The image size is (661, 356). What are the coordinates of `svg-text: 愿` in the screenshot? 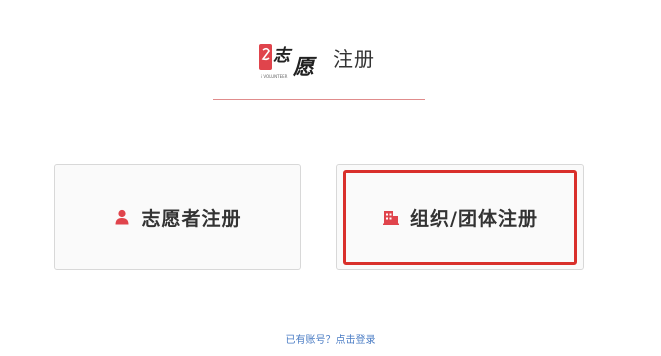 It's located at (304, 66).